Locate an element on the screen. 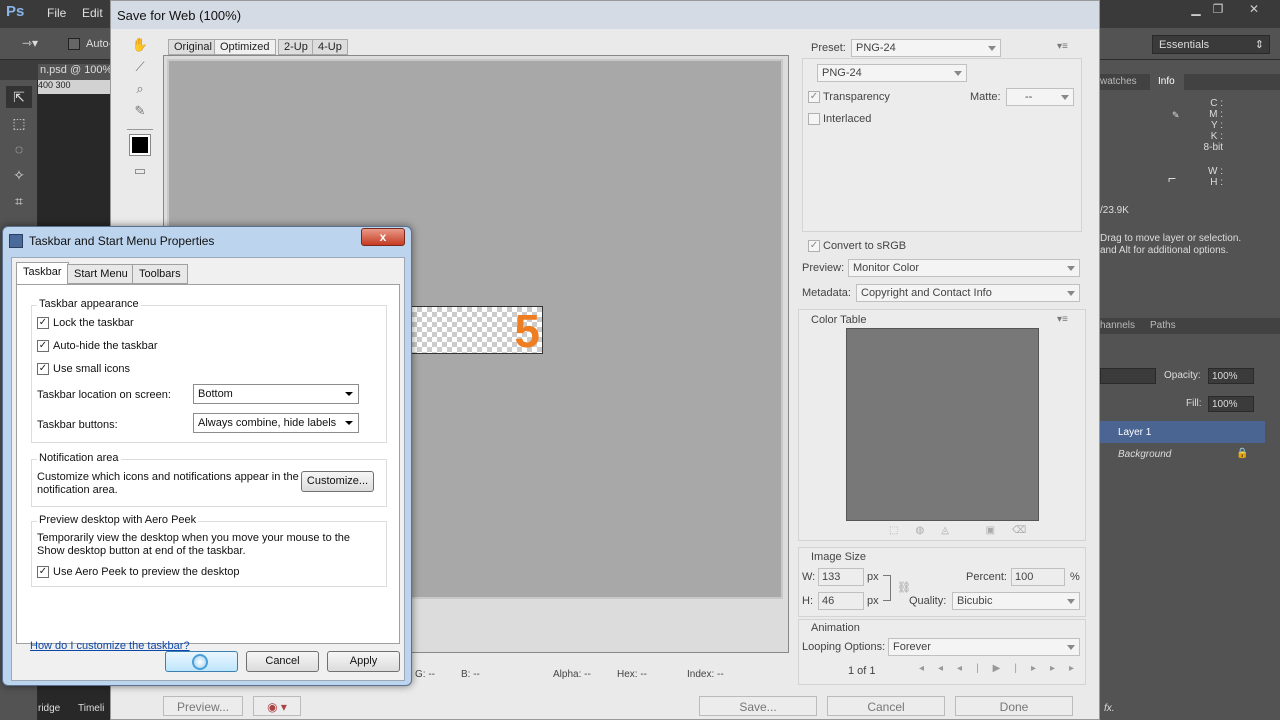 The width and height of the screenshot is (1280, 720). workspace-switcher: Essentials ⇕ is located at coordinates (1211, 44).